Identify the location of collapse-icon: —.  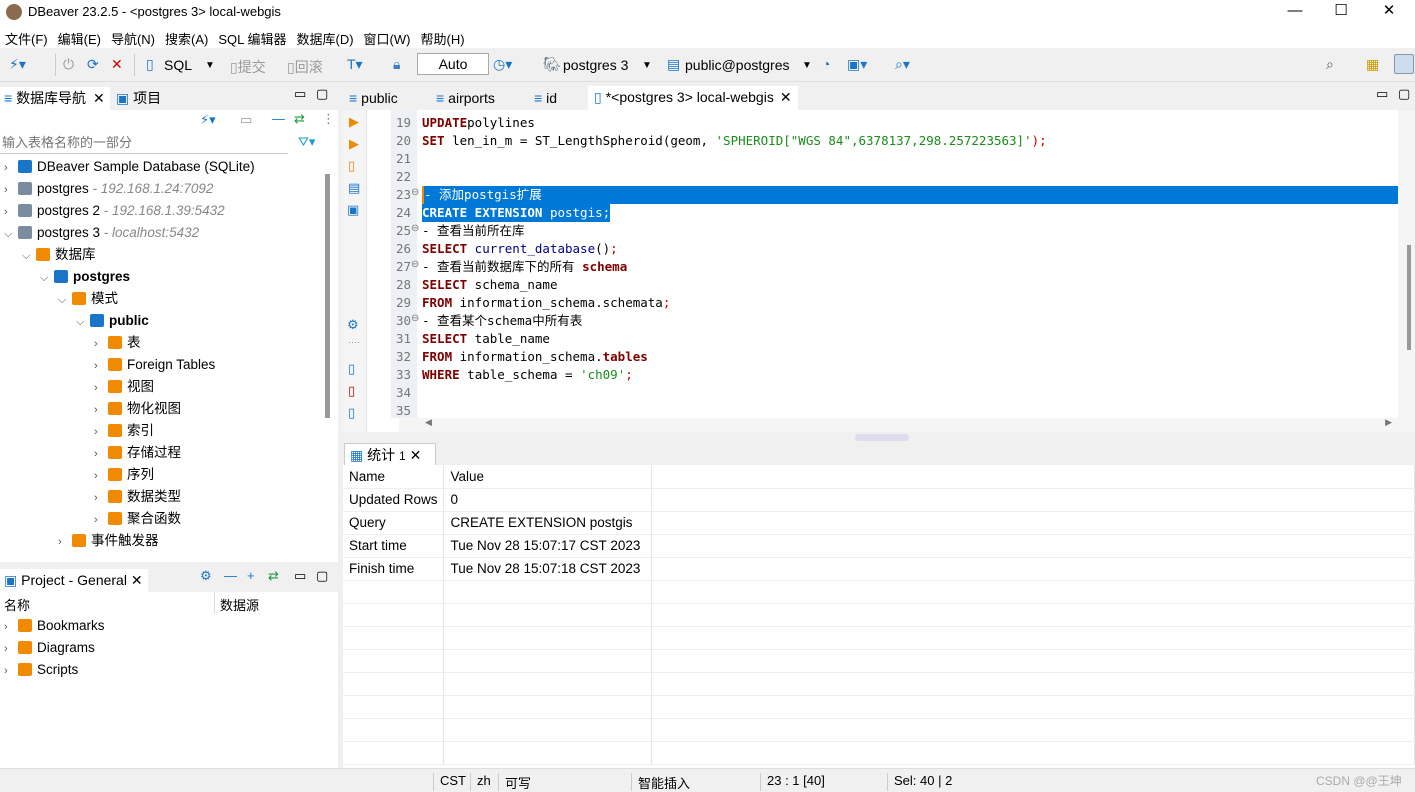
(230, 575).